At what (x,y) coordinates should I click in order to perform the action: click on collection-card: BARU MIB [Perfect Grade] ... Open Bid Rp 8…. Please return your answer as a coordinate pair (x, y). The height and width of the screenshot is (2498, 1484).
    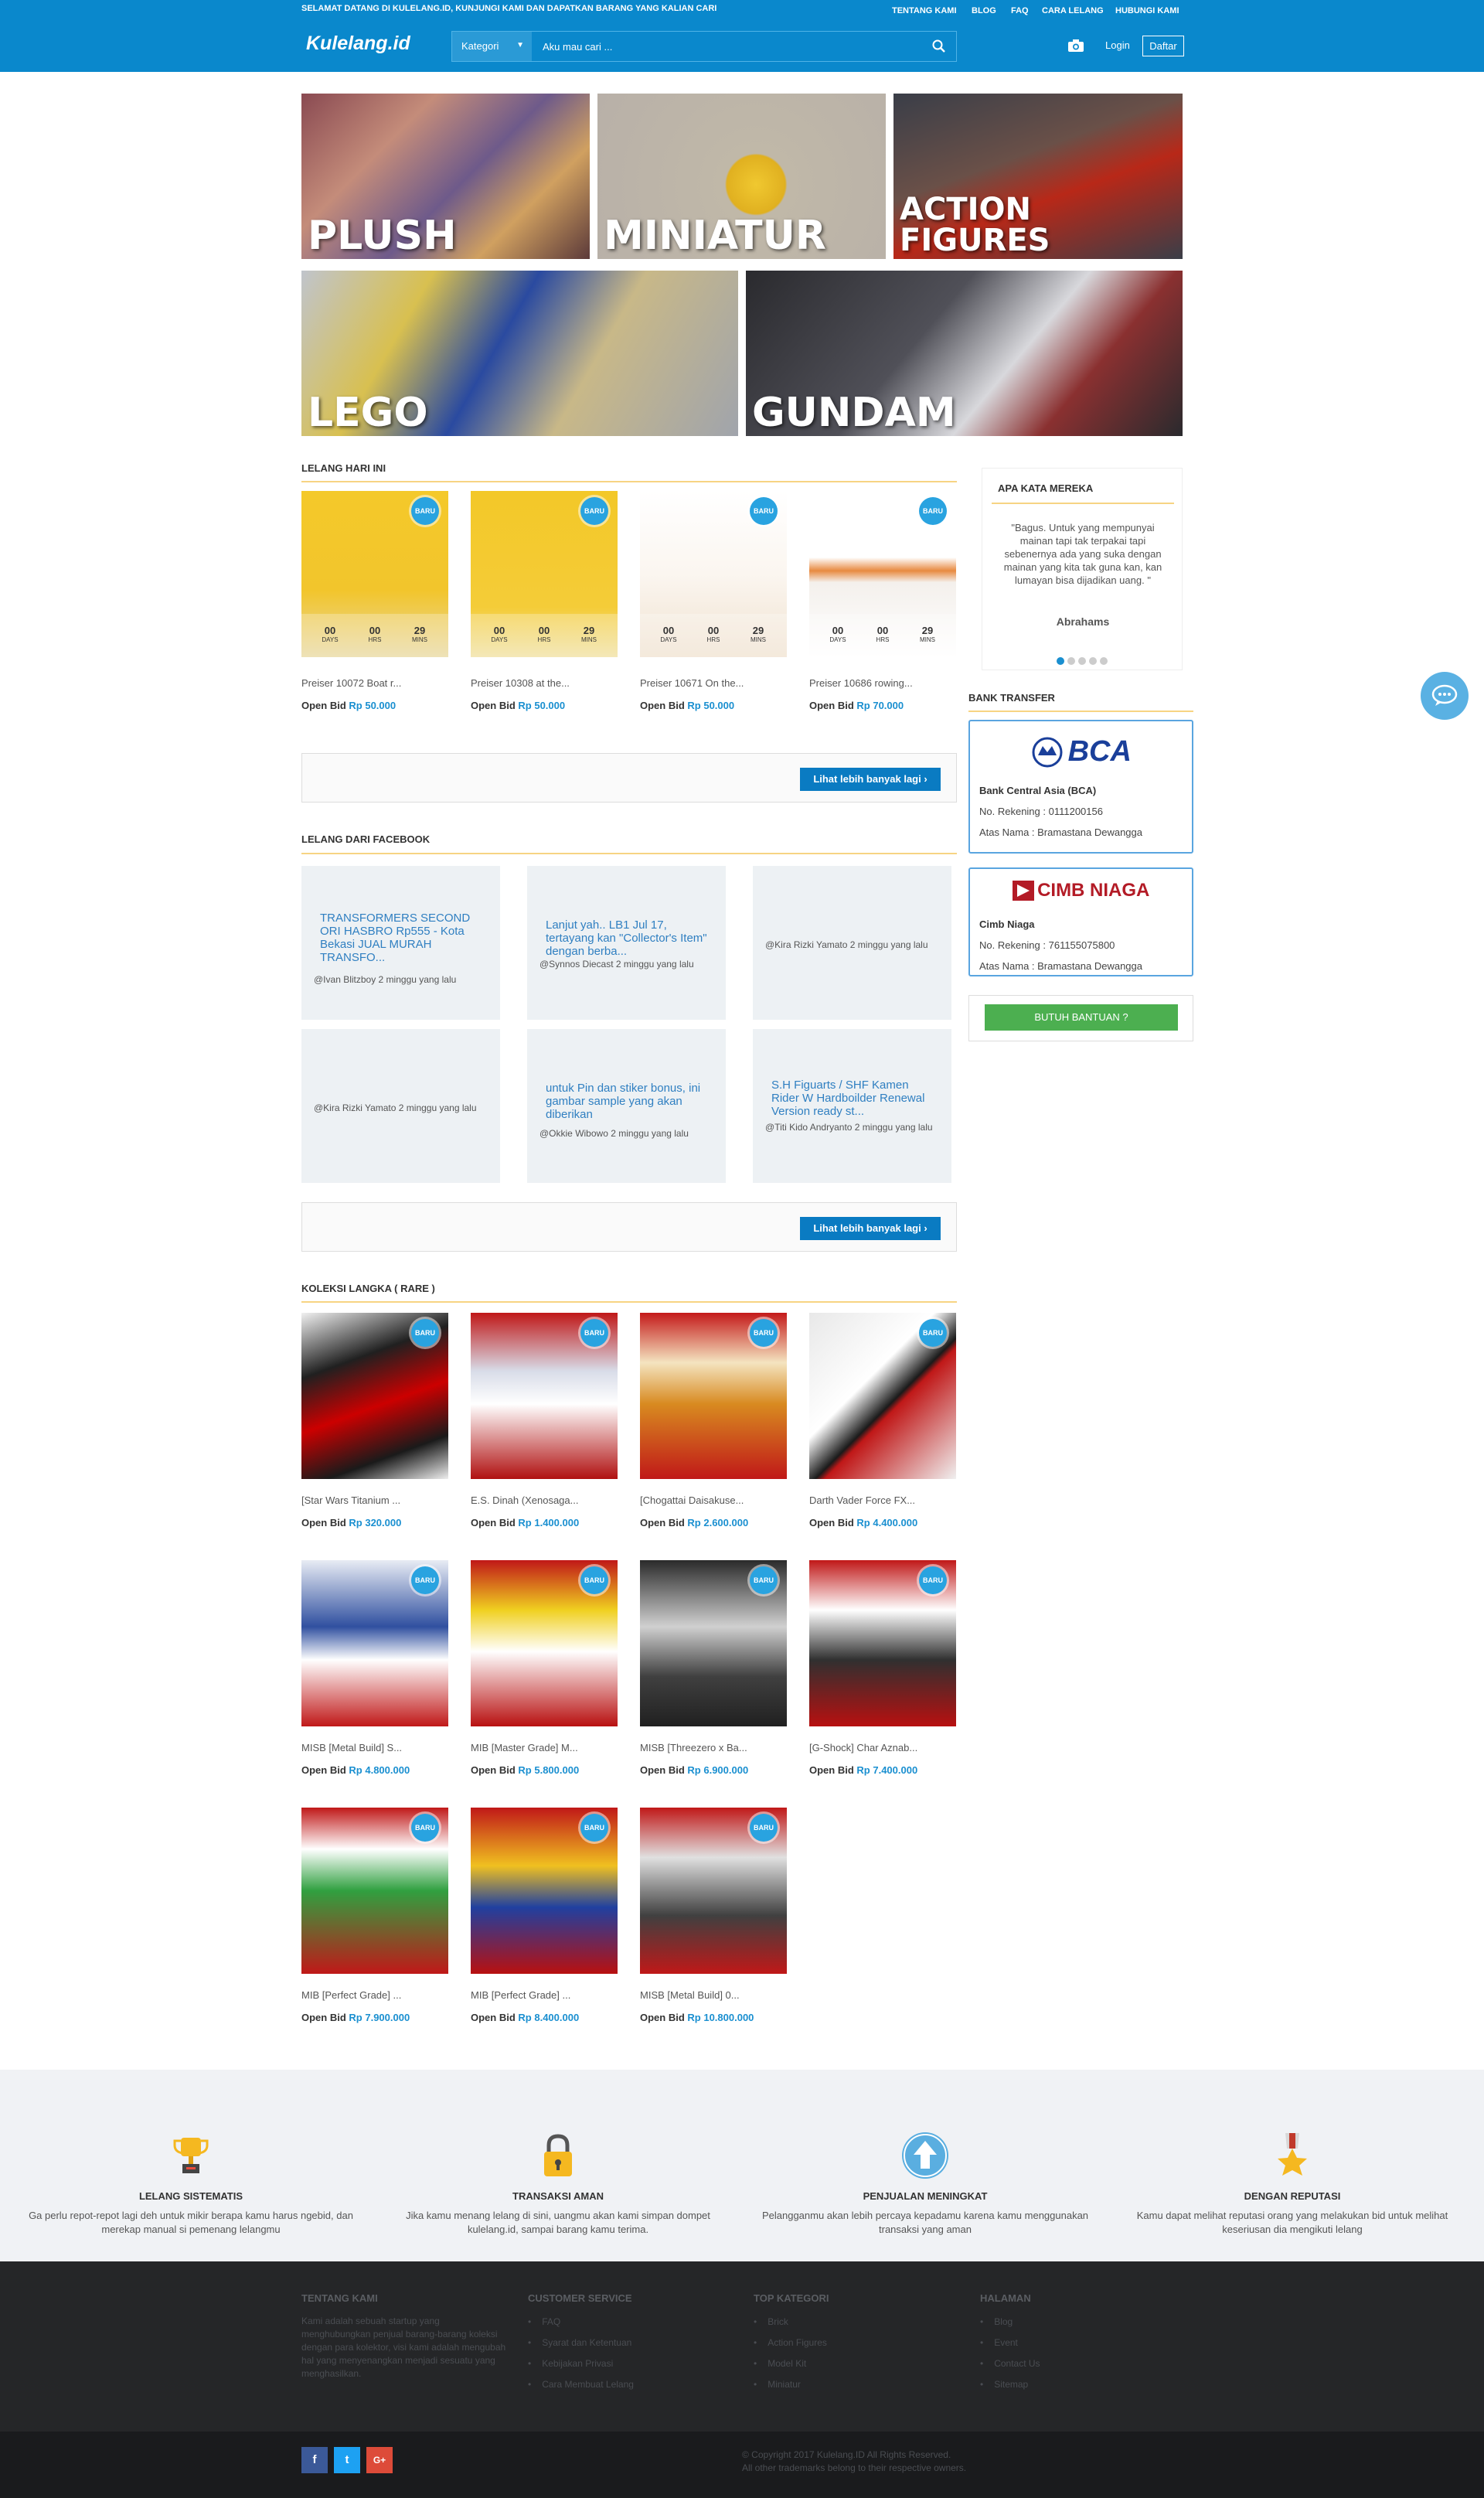
    Looking at the image, I should click on (544, 1915).